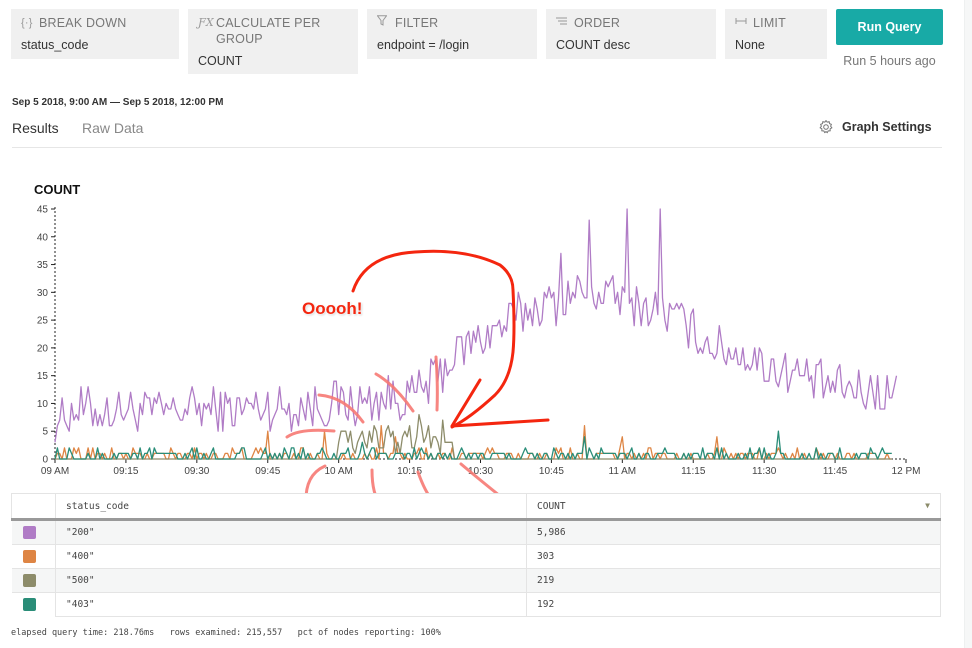 The image size is (972, 648). Describe the element at coordinates (835, 471) in the screenshot. I see `x-tick-label: 11:45` at that location.